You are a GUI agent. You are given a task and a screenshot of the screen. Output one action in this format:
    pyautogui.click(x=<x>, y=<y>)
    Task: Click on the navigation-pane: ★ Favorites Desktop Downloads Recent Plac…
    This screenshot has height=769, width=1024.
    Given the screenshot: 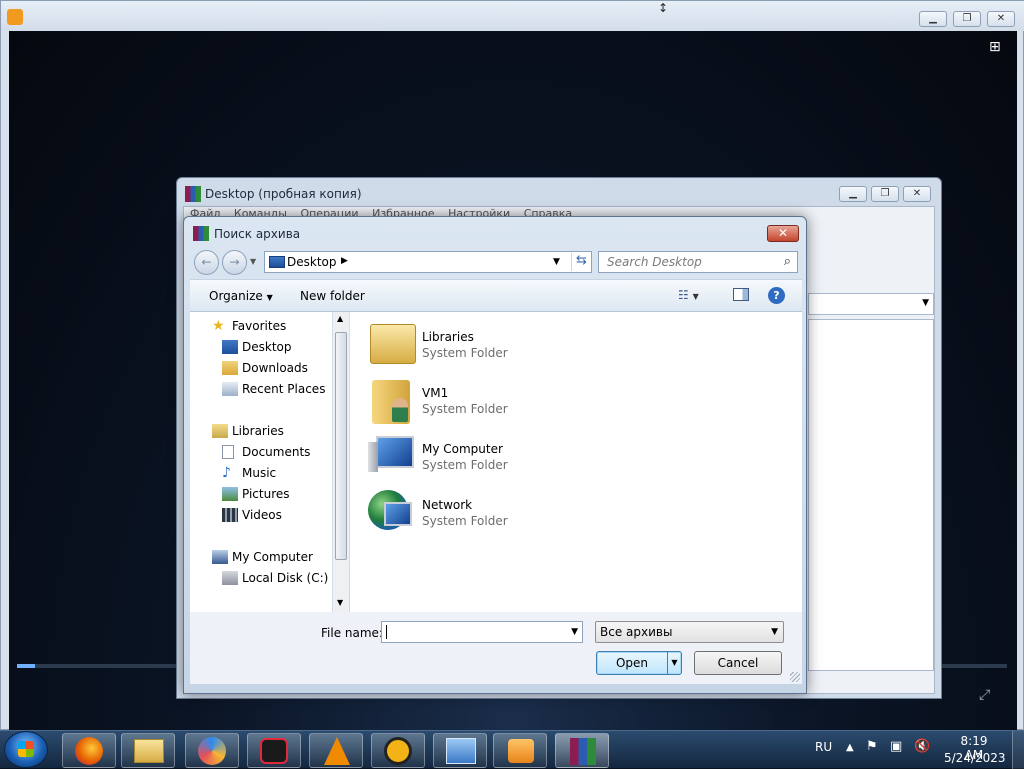 What is the action you would take?
    pyautogui.click(x=269, y=462)
    